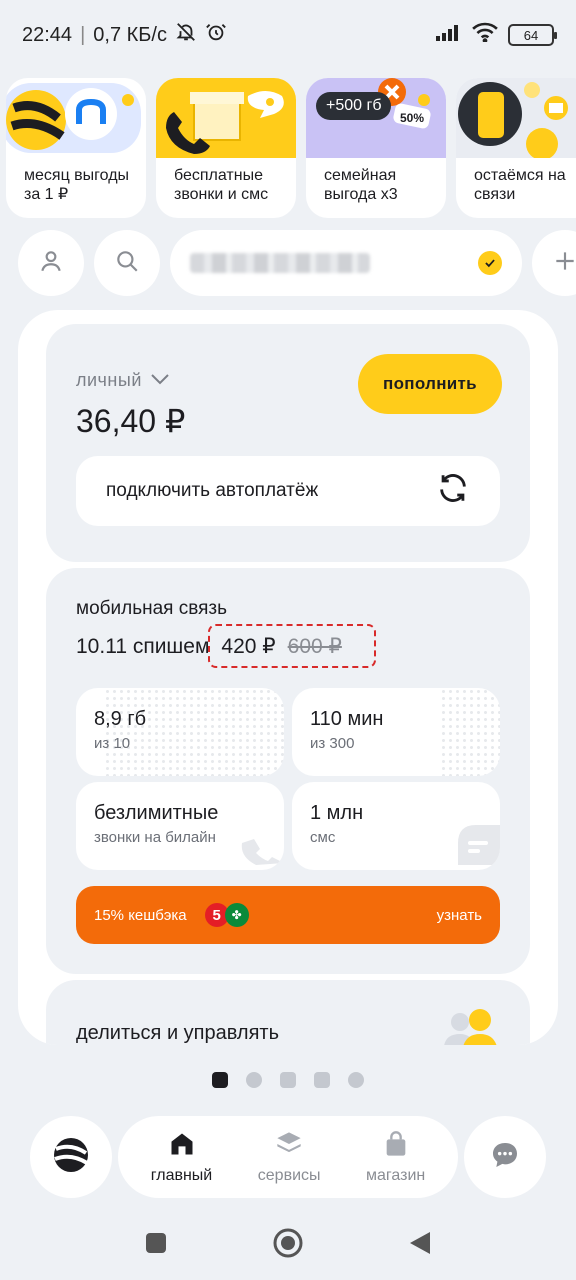  I want to click on chat-button, so click(505, 1157).